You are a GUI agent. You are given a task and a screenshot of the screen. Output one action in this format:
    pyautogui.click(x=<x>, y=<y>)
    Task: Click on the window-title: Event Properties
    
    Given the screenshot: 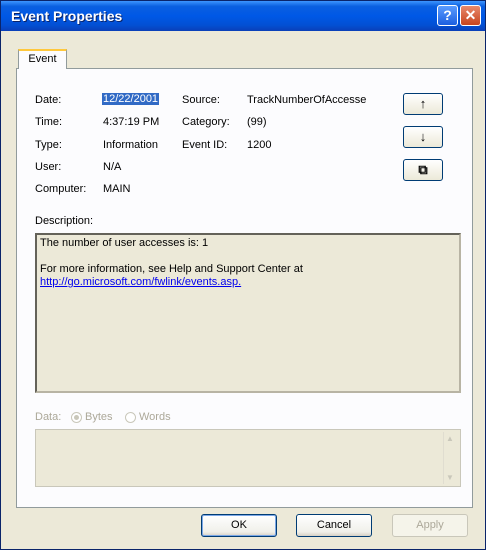 What is the action you would take?
    pyautogui.click(x=67, y=16)
    